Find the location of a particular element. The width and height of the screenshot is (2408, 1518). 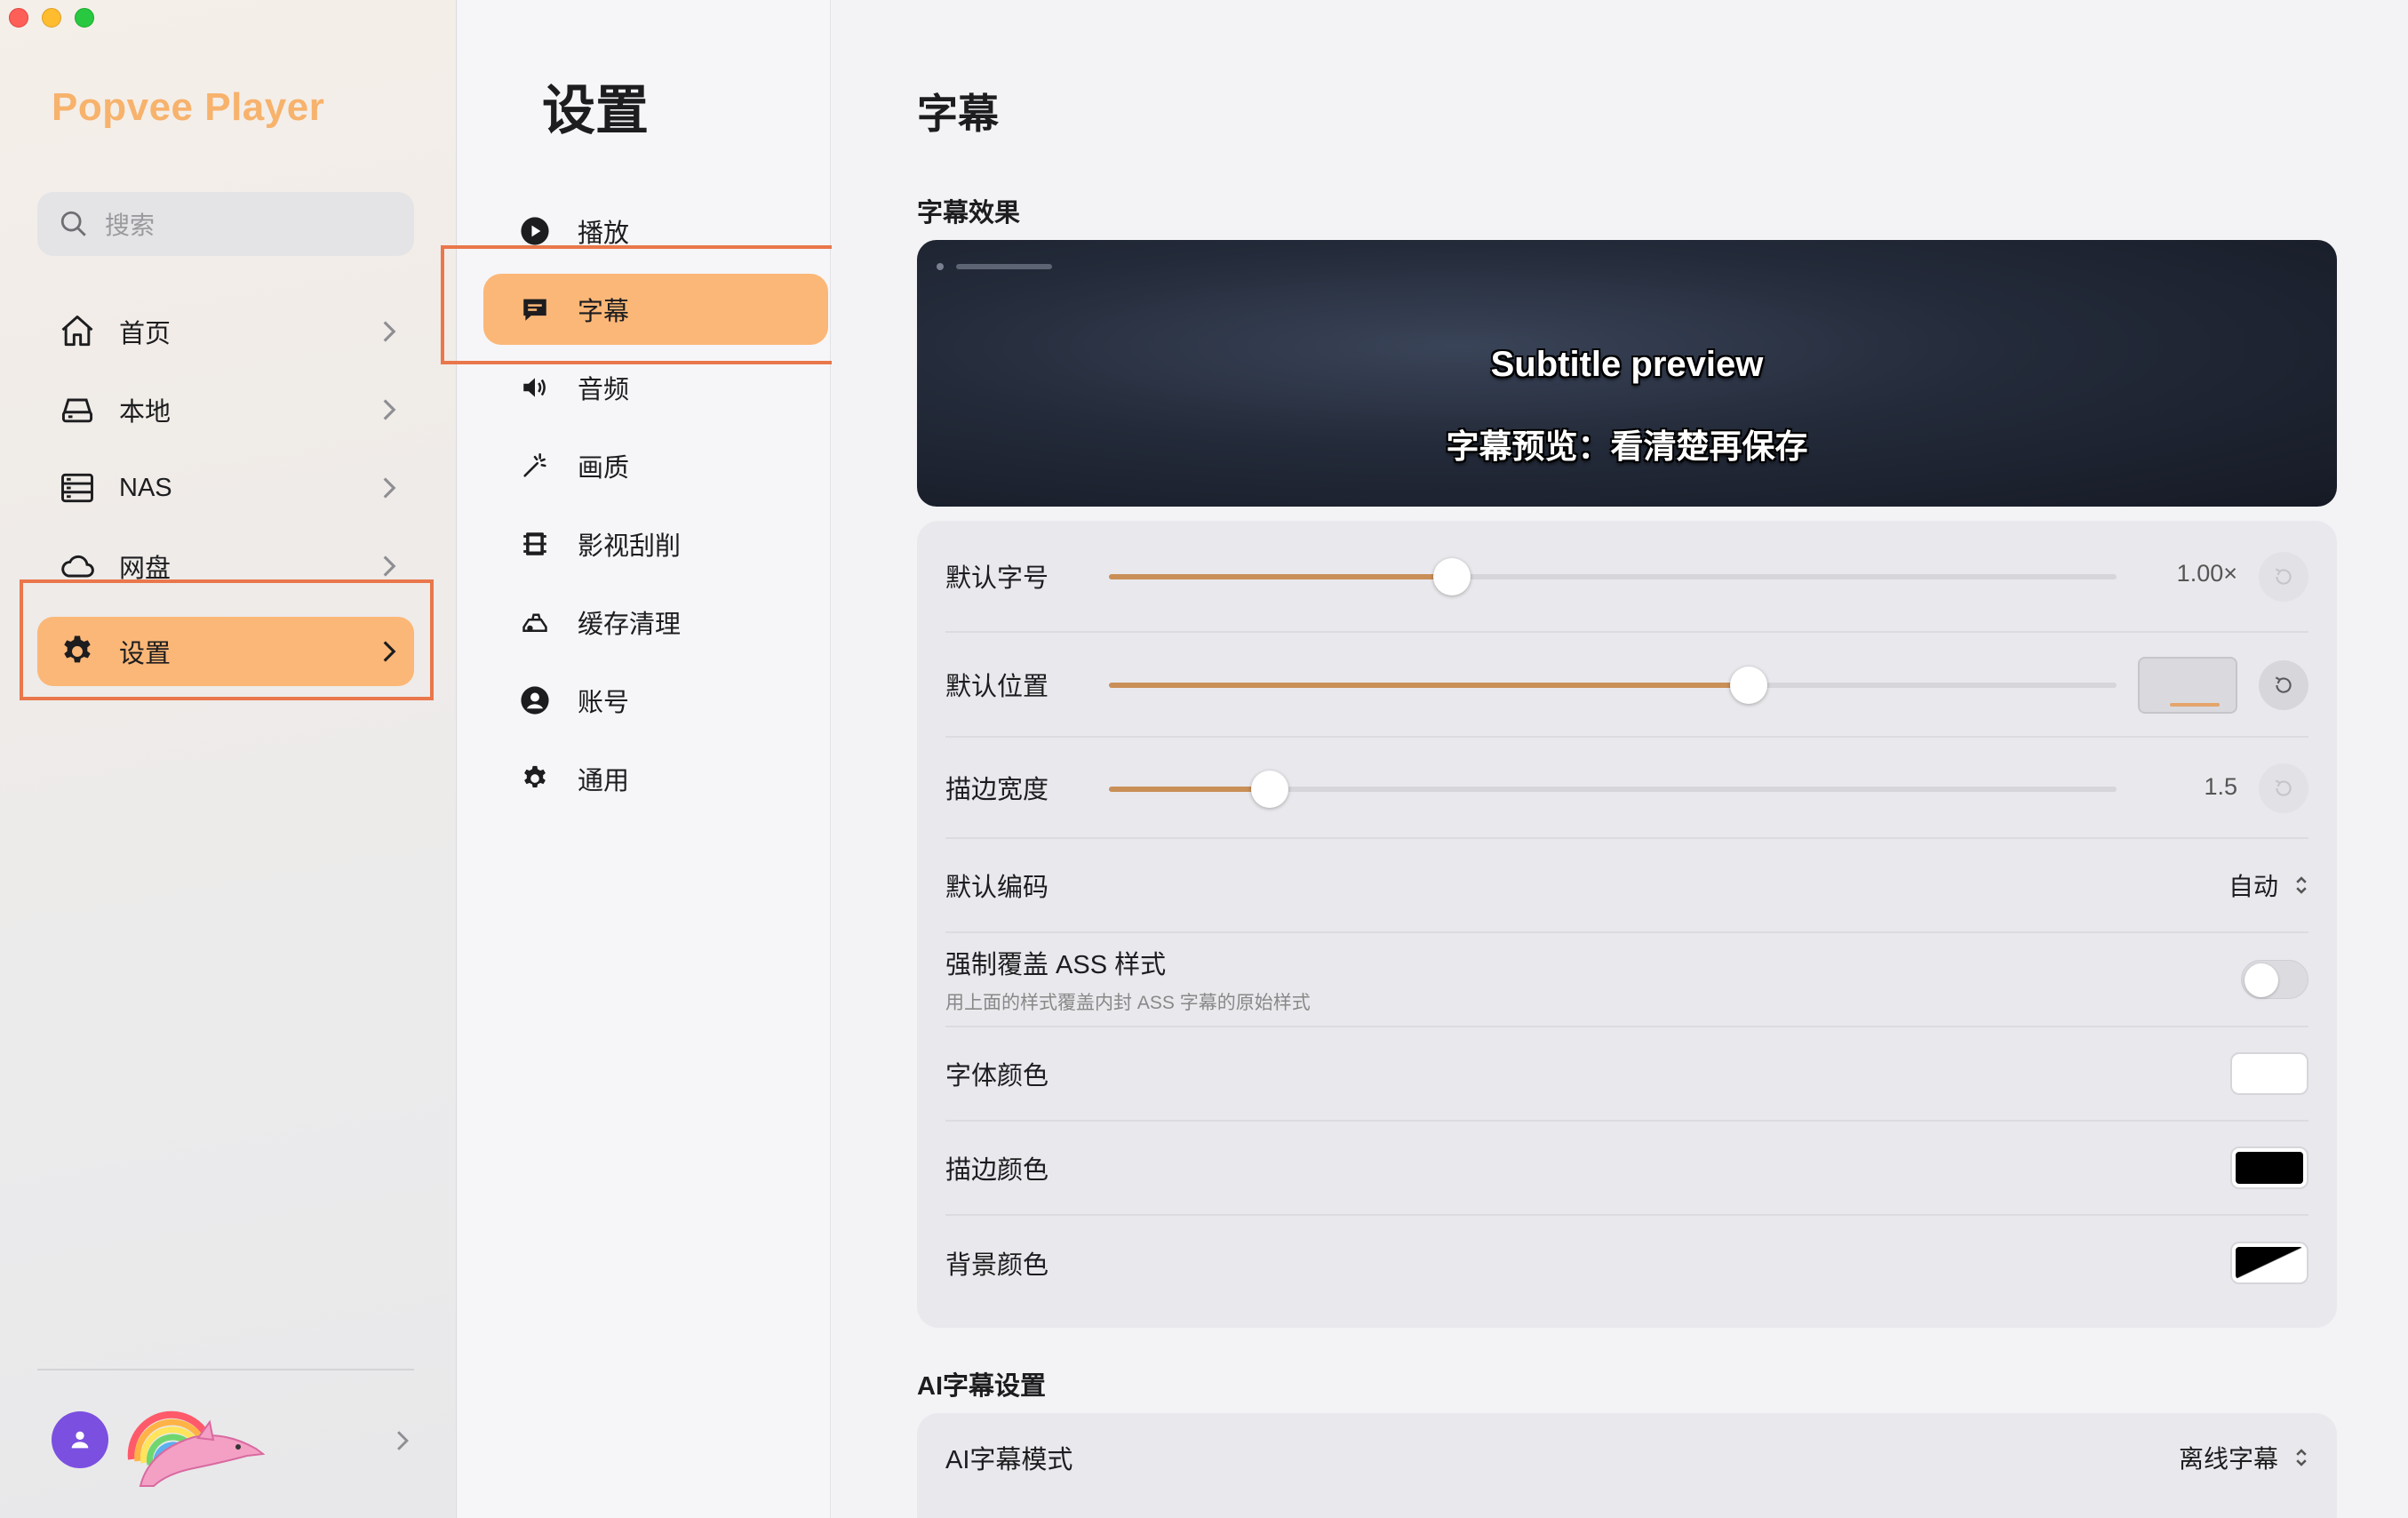

position-slider-thumb is located at coordinates (1749, 686).